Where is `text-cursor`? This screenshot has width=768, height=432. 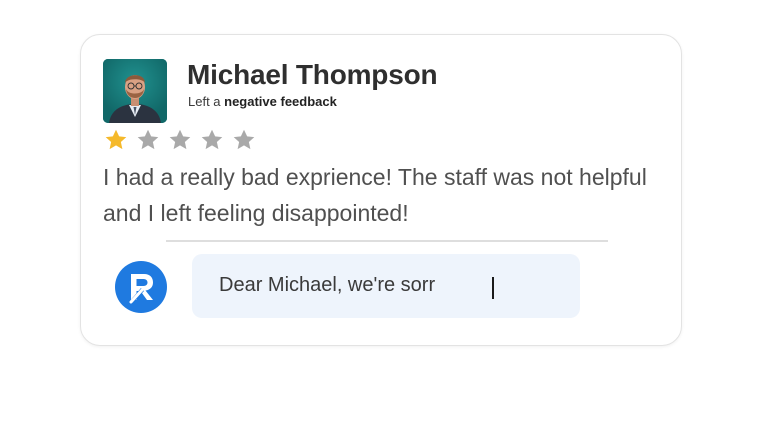
text-cursor is located at coordinates (493, 288).